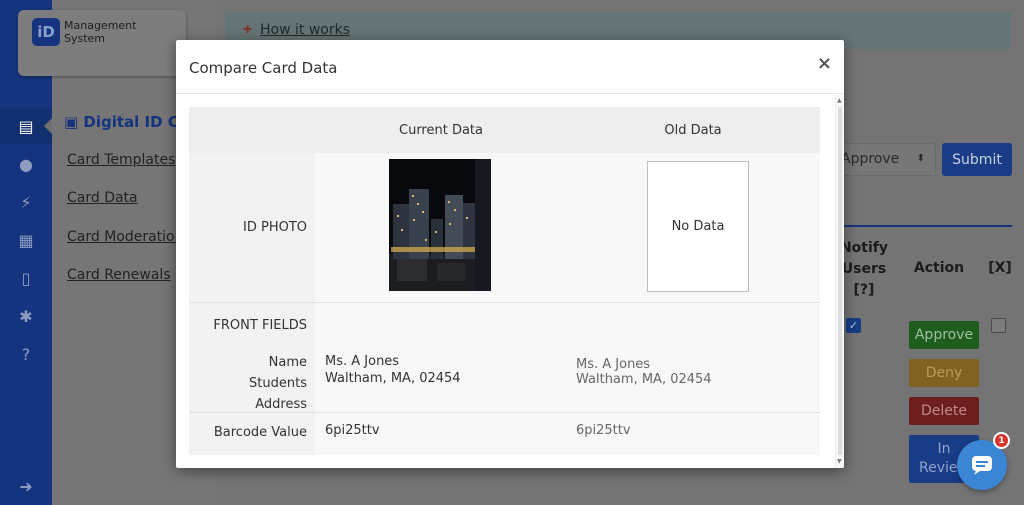 Image resolution: width=1024 pixels, height=505 pixels. What do you see at coordinates (248, 29) in the screenshot?
I see `plus-icon: ✚` at bounding box center [248, 29].